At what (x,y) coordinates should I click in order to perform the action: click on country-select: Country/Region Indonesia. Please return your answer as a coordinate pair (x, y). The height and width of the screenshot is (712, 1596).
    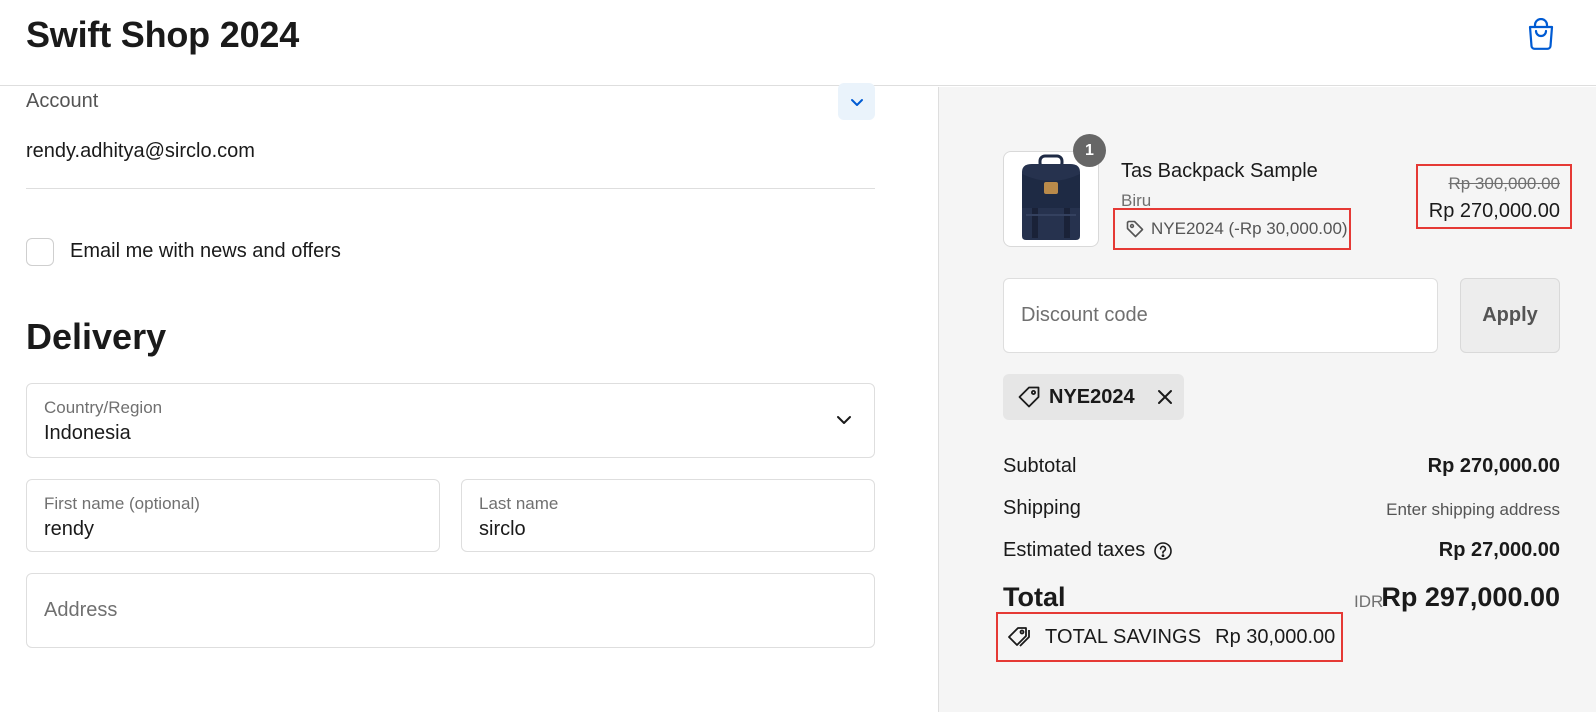
    Looking at the image, I should click on (450, 420).